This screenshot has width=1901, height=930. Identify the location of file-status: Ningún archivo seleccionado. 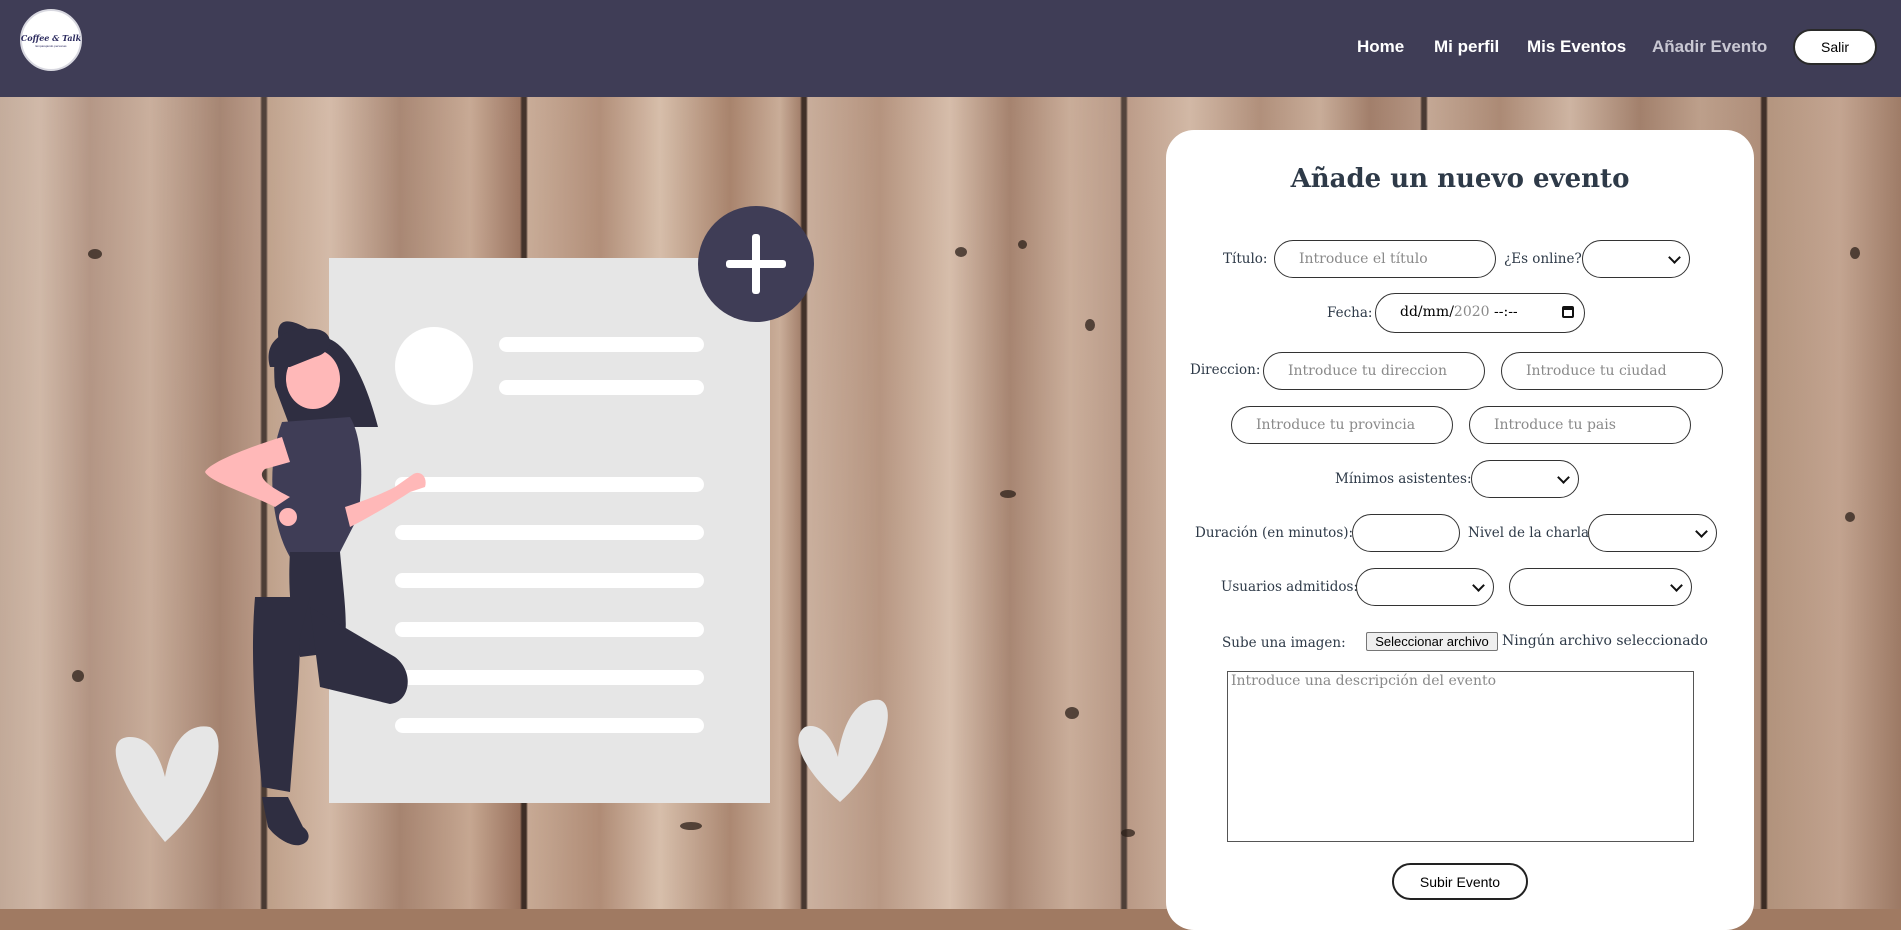
(1605, 641).